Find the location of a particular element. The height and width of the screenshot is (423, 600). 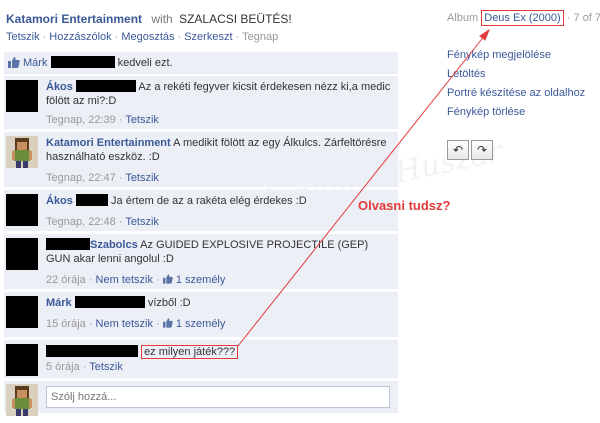

rotate-right-icon: ↷ is located at coordinates (482, 150).